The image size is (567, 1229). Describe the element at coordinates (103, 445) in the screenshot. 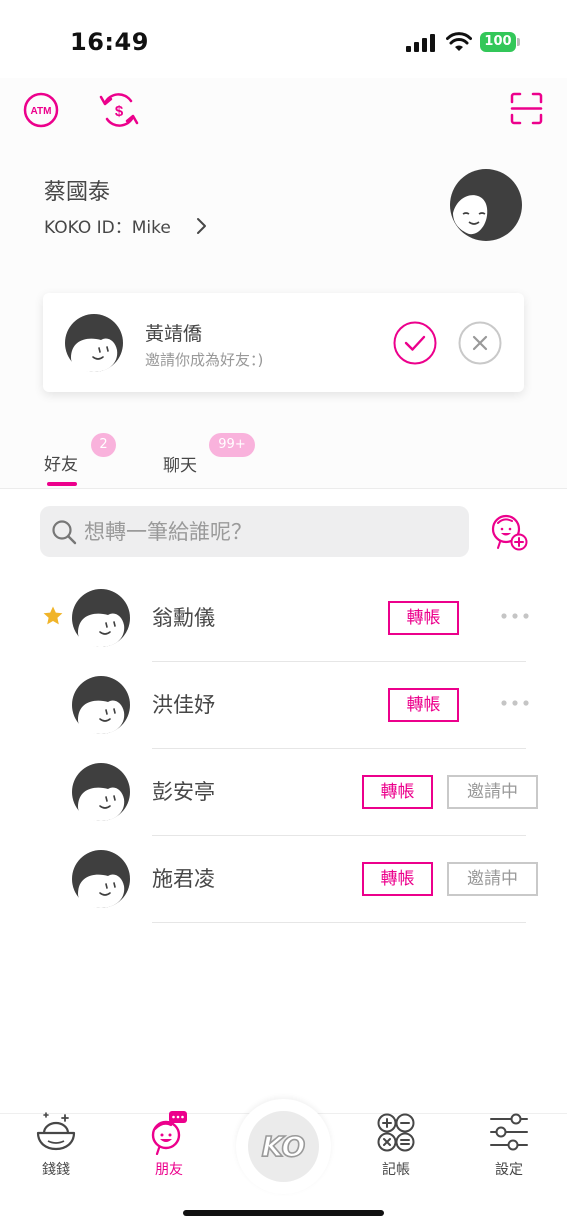

I see `friends-badge: 2` at that location.